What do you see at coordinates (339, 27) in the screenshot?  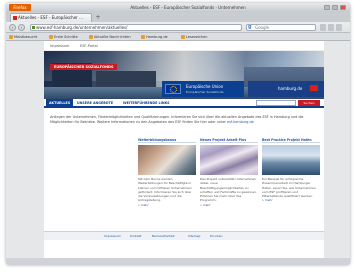 I see `addons-icon` at bounding box center [339, 27].